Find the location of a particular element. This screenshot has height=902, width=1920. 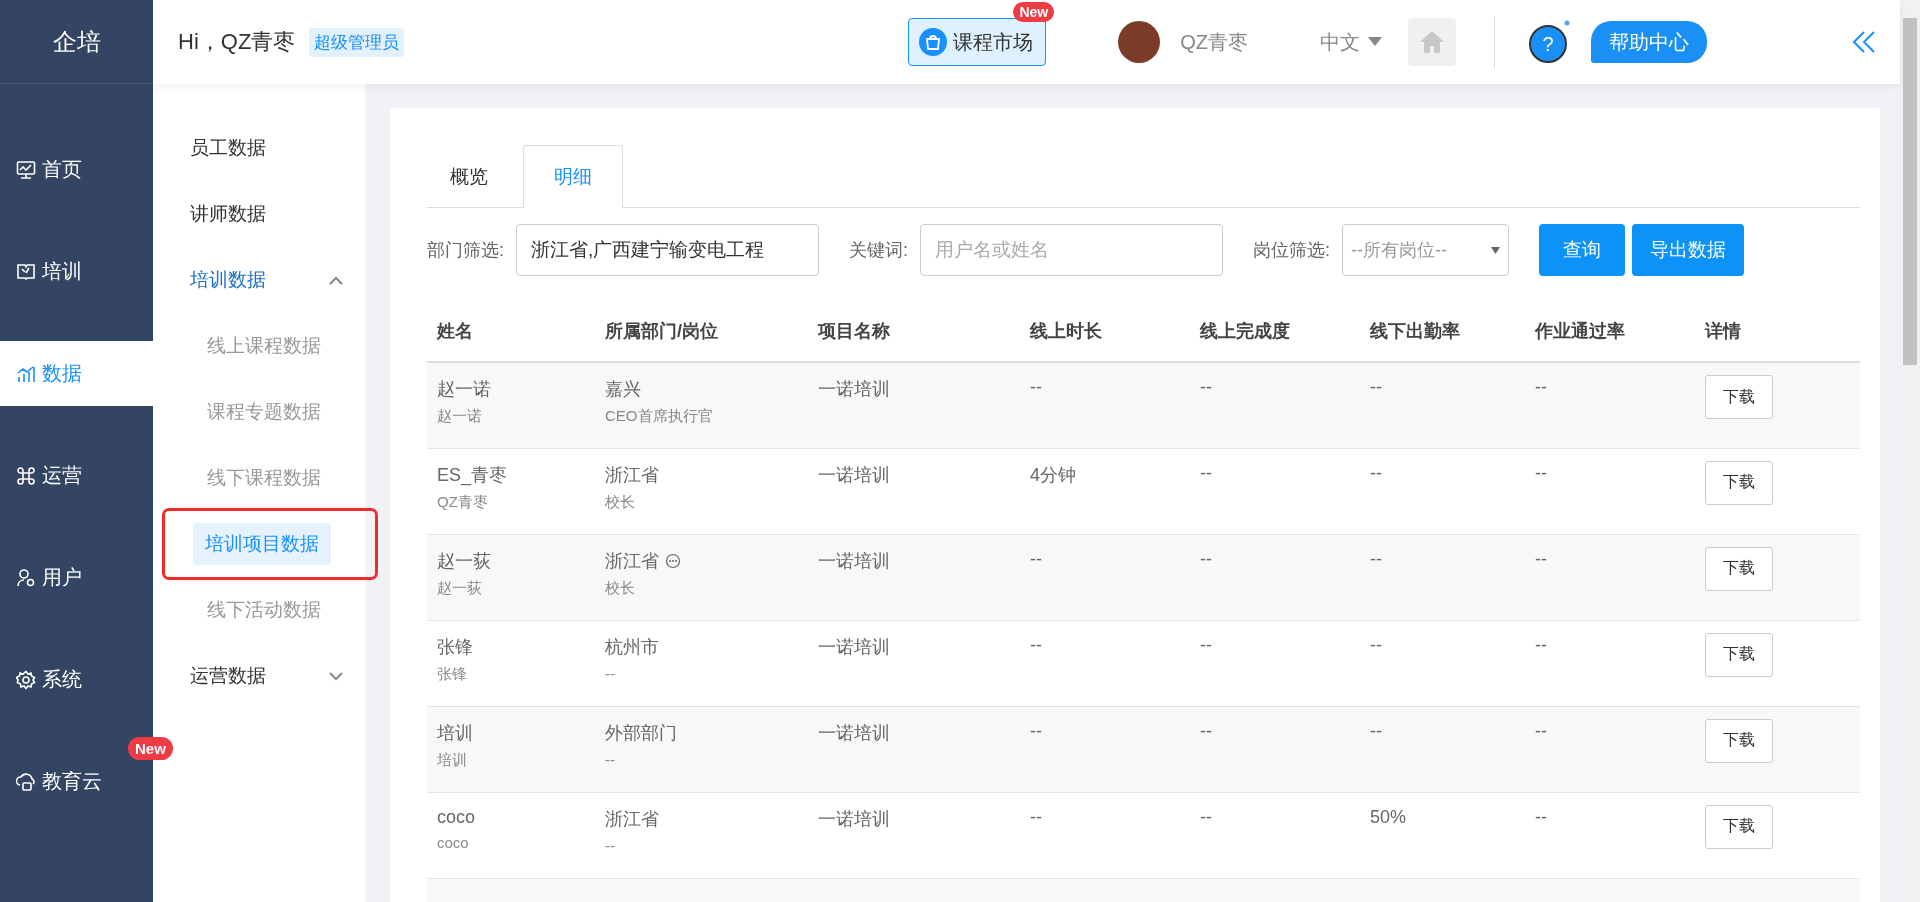

sidebar-item: 培训 is located at coordinates (76, 271).